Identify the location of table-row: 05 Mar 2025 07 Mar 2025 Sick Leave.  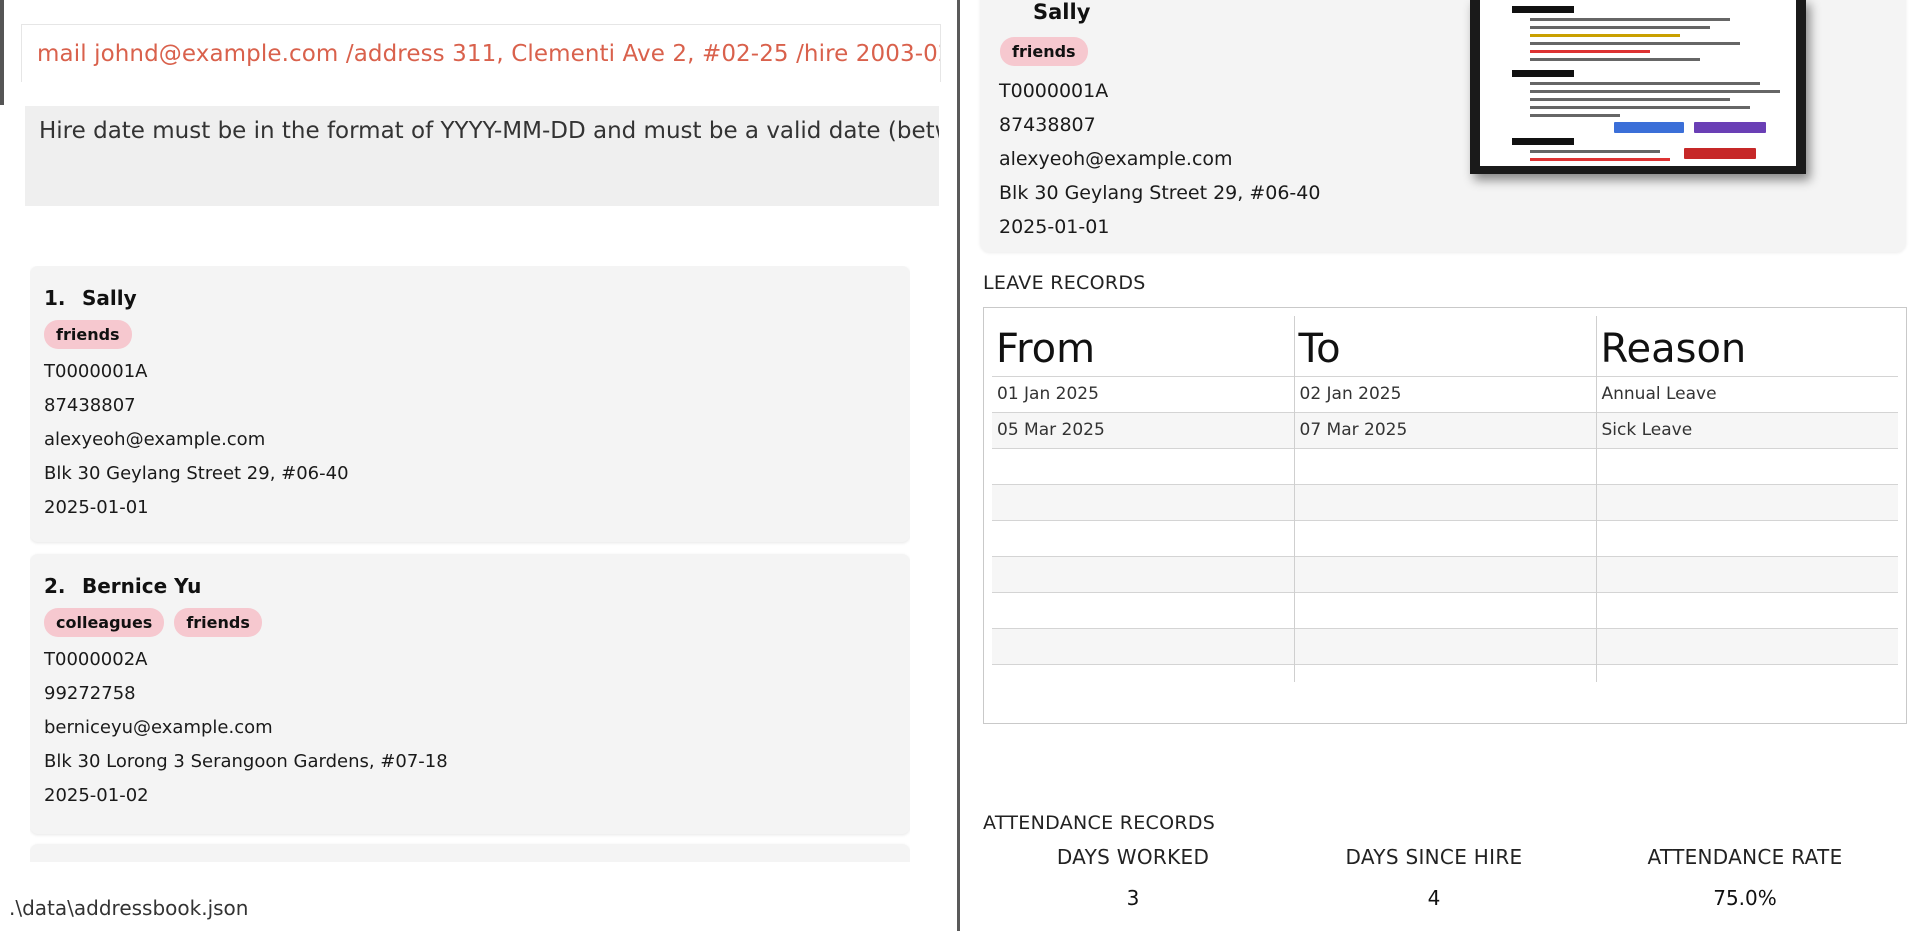
(1445, 429).